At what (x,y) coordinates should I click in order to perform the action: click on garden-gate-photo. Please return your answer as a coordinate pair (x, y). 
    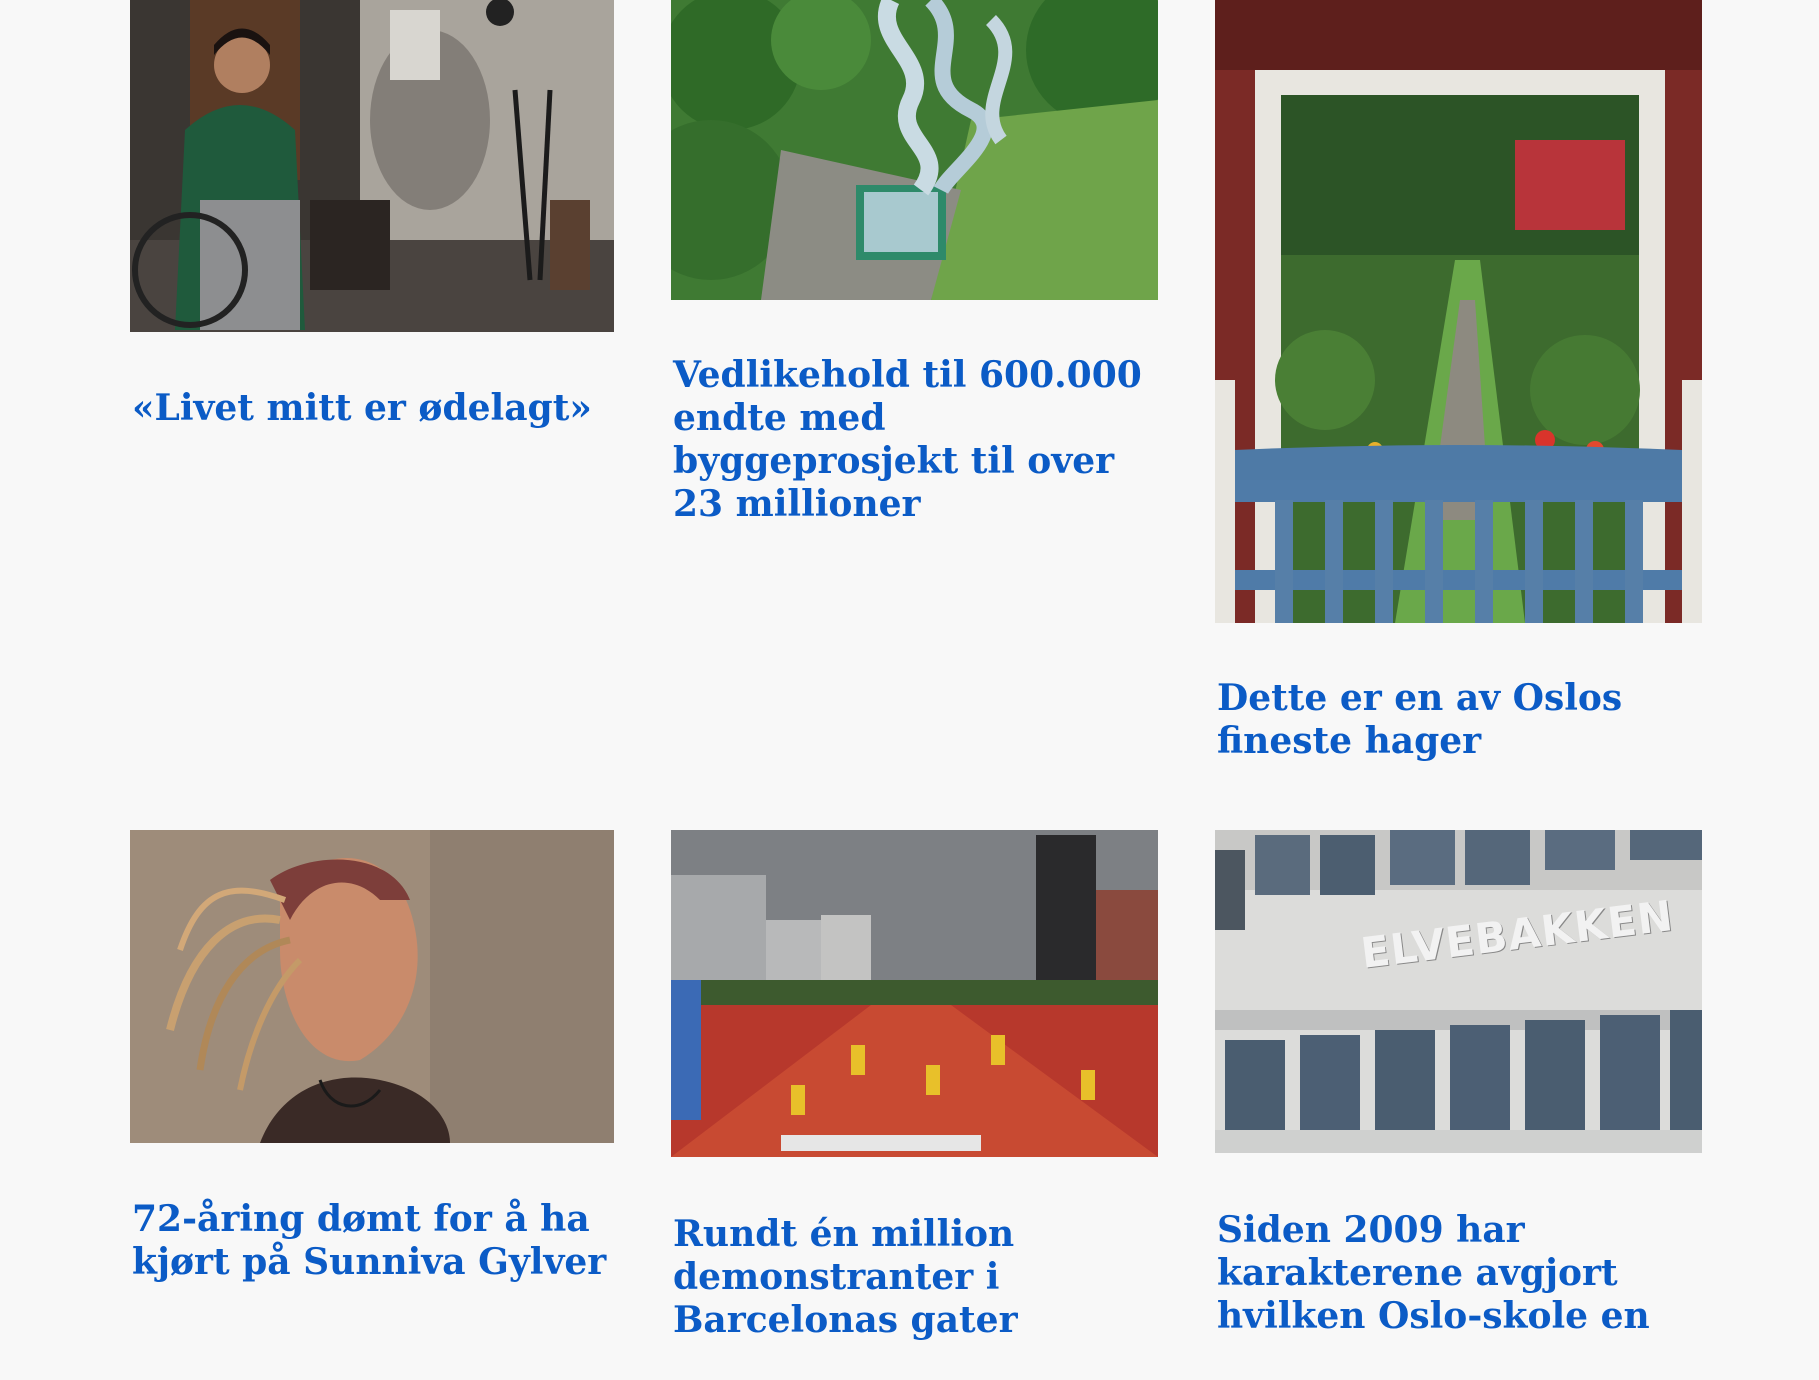
    Looking at the image, I should click on (1458, 311).